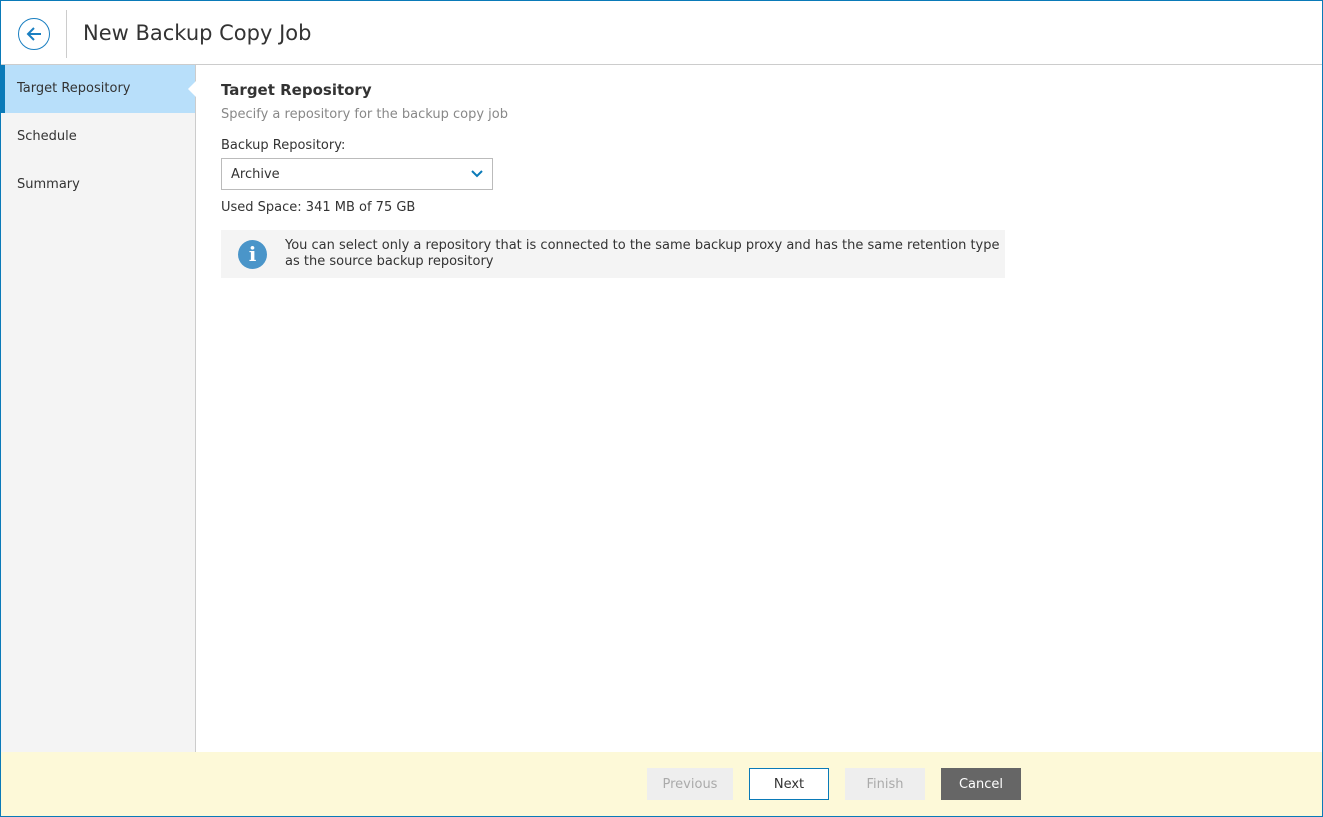  What do you see at coordinates (98, 408) in the screenshot?
I see `wizard-steps: Target Repository Schedule Summary` at bounding box center [98, 408].